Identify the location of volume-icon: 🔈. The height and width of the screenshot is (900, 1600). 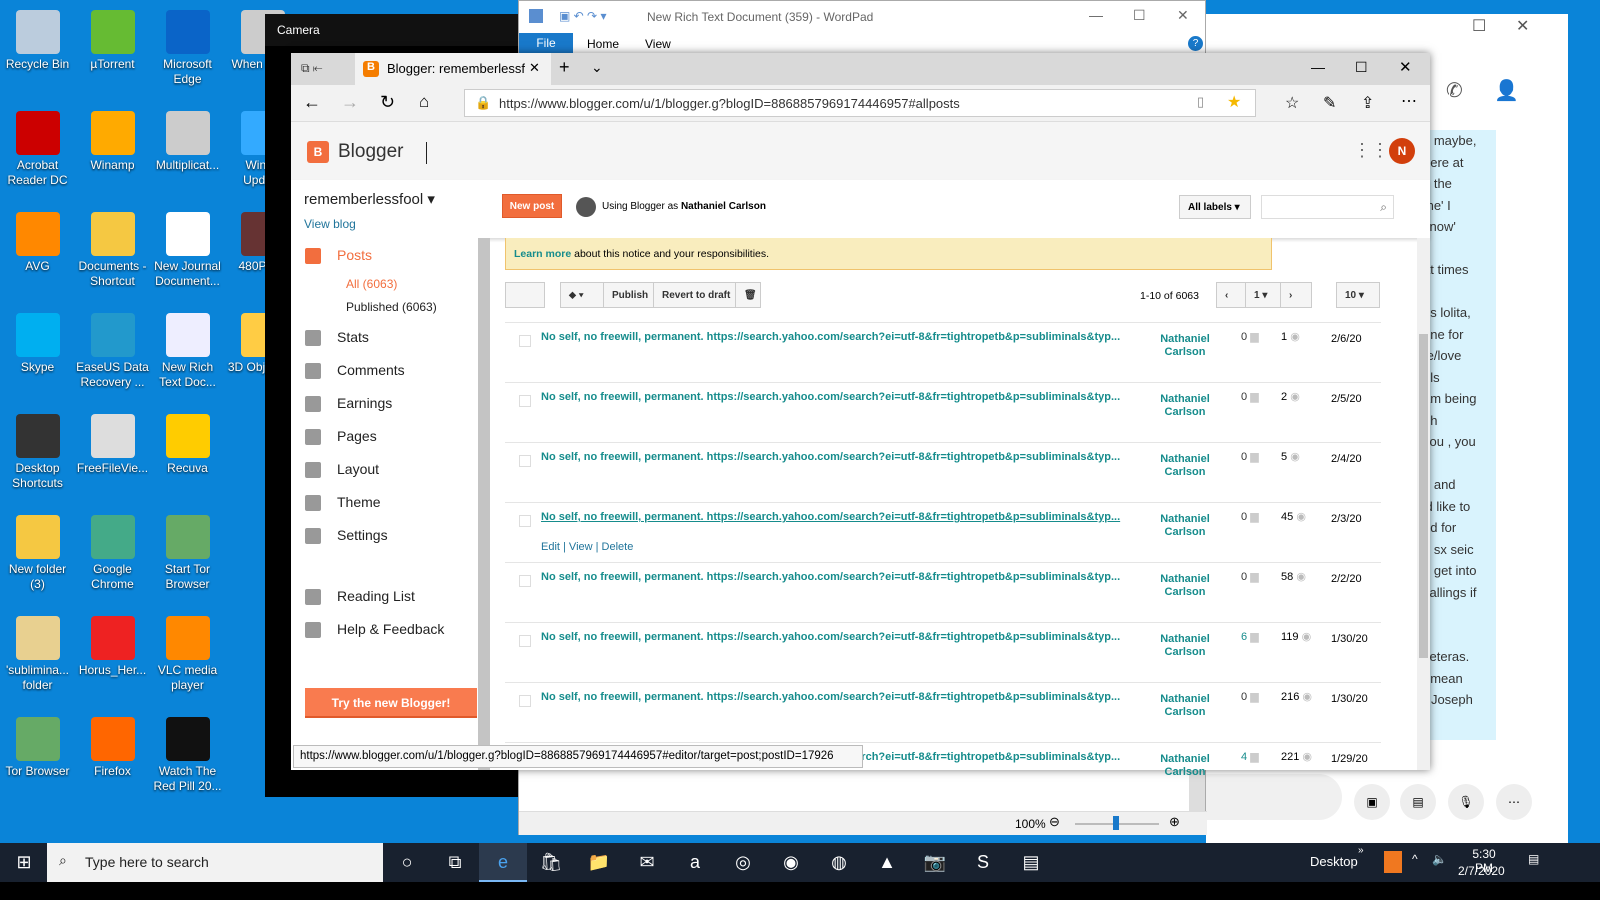
(1439, 859).